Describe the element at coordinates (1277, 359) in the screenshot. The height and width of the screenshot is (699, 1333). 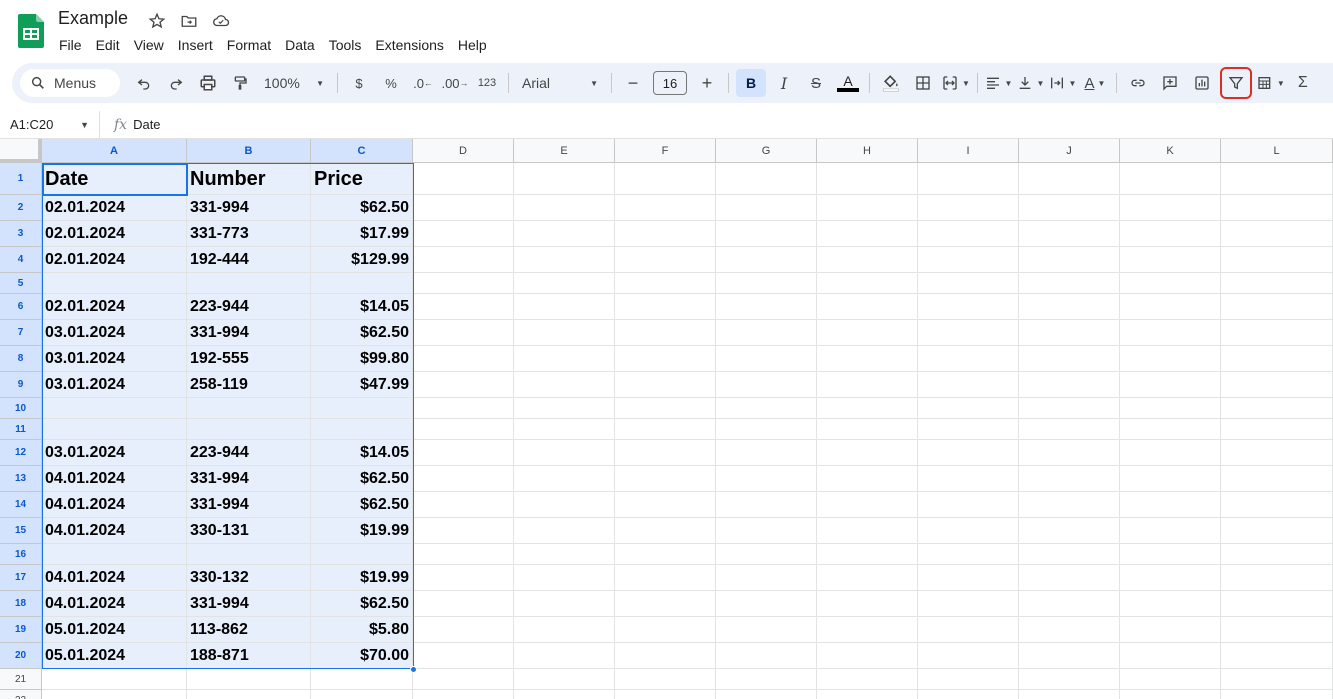
I see `cell-l8` at that location.